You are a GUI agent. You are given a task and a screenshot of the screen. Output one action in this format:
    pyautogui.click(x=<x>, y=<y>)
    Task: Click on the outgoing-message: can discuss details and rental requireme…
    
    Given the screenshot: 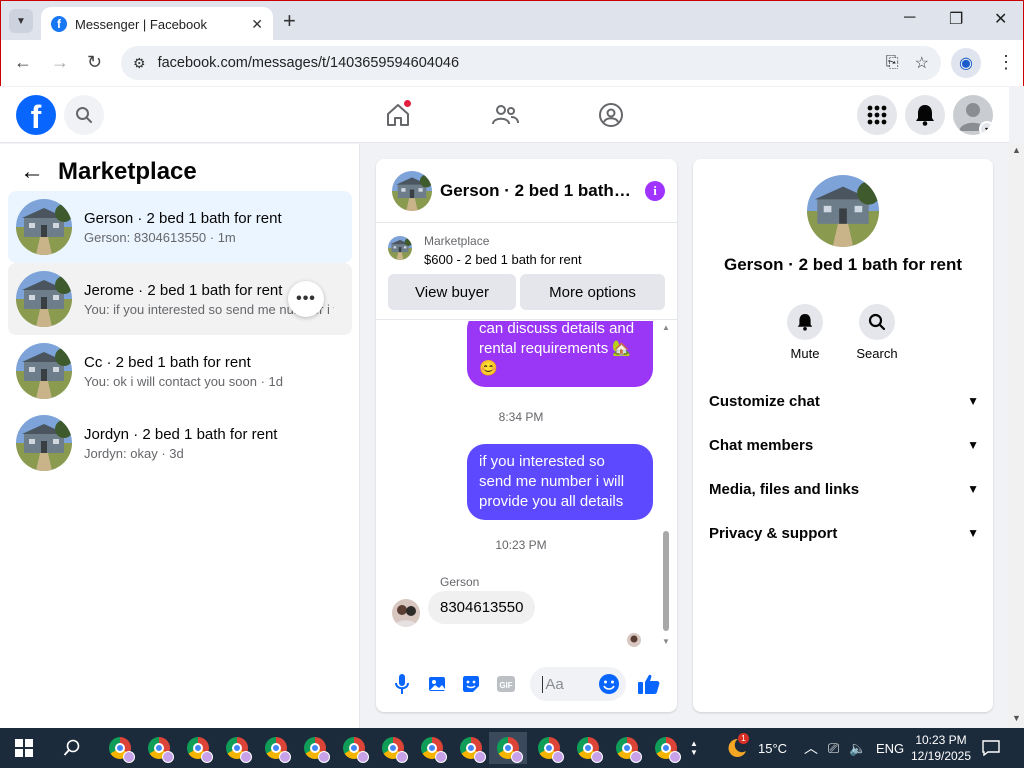 What is the action you would take?
    pyautogui.click(x=560, y=354)
    